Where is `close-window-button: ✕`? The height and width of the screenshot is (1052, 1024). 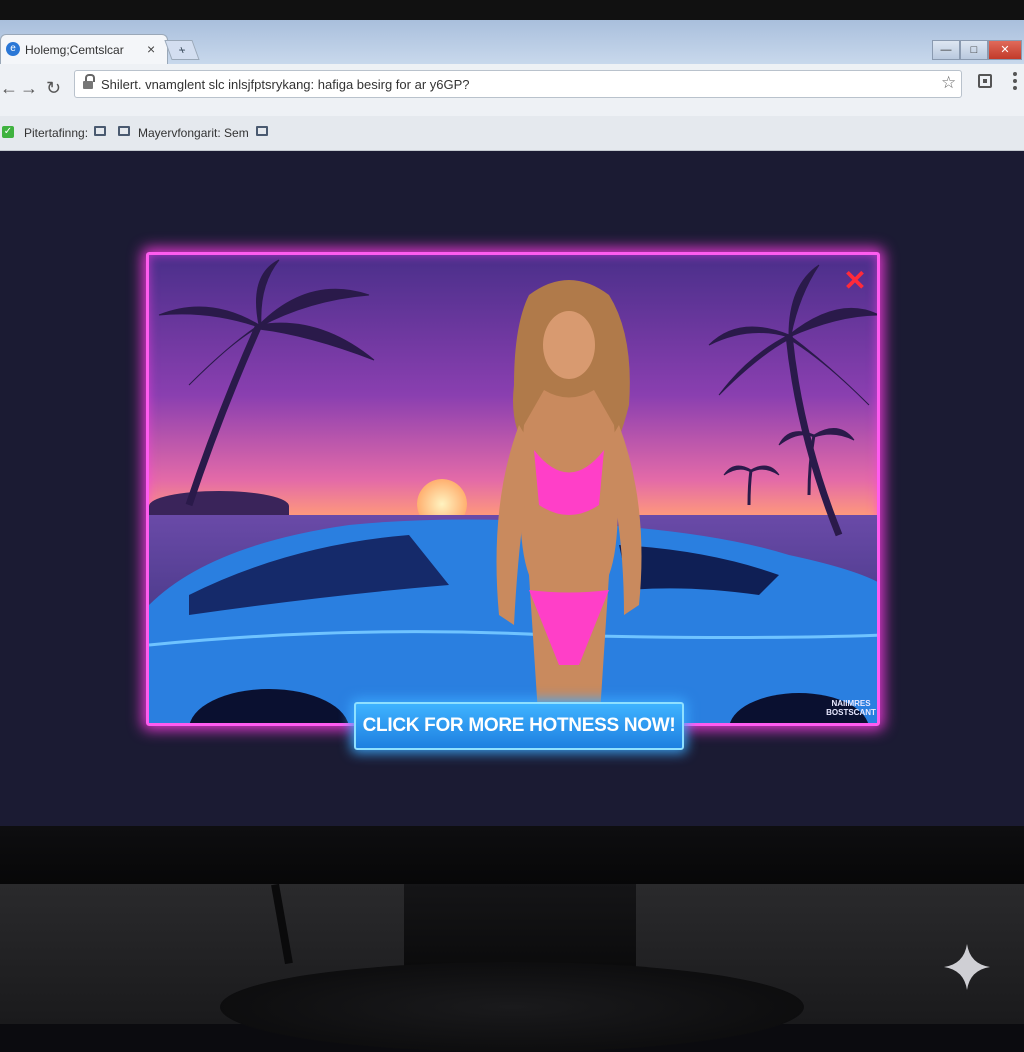
close-window-button: ✕ is located at coordinates (1005, 50).